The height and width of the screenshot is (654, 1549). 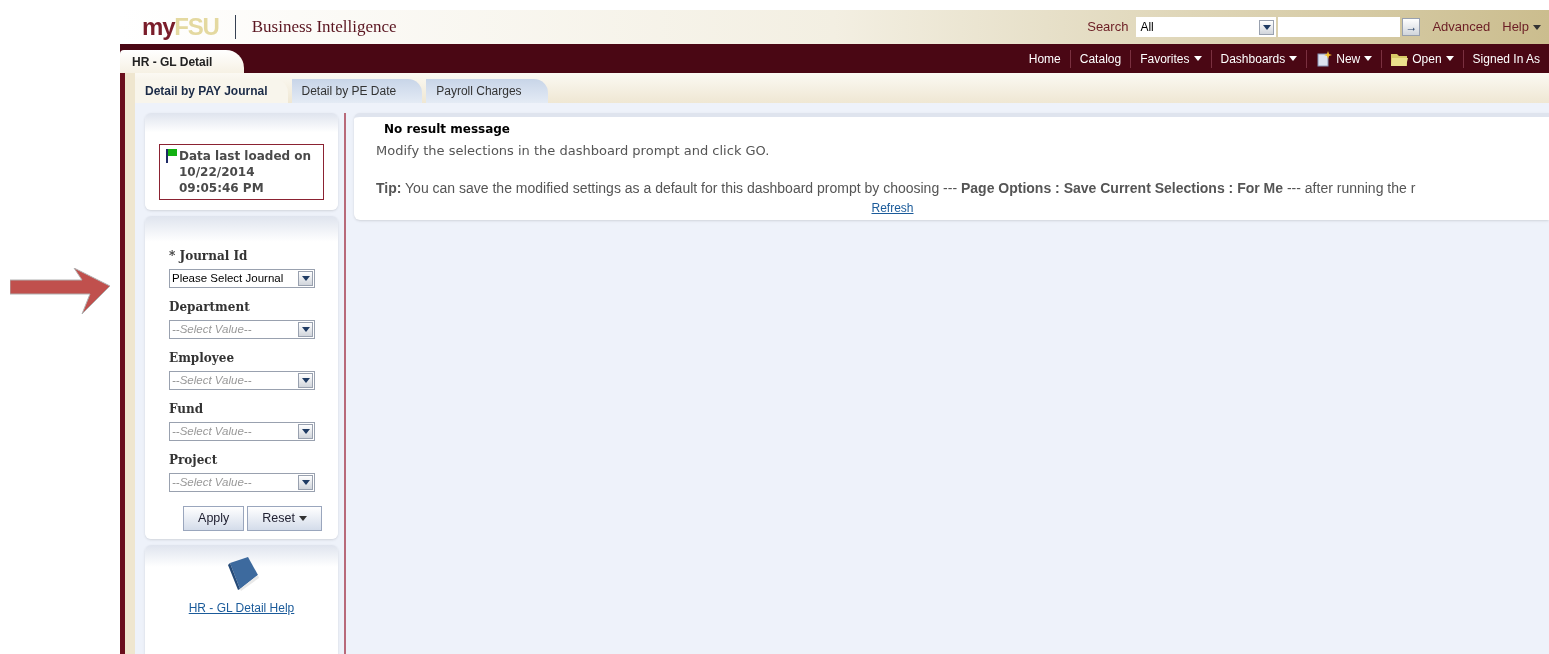 I want to click on app-title: Business Intelligence, so click(x=324, y=27).